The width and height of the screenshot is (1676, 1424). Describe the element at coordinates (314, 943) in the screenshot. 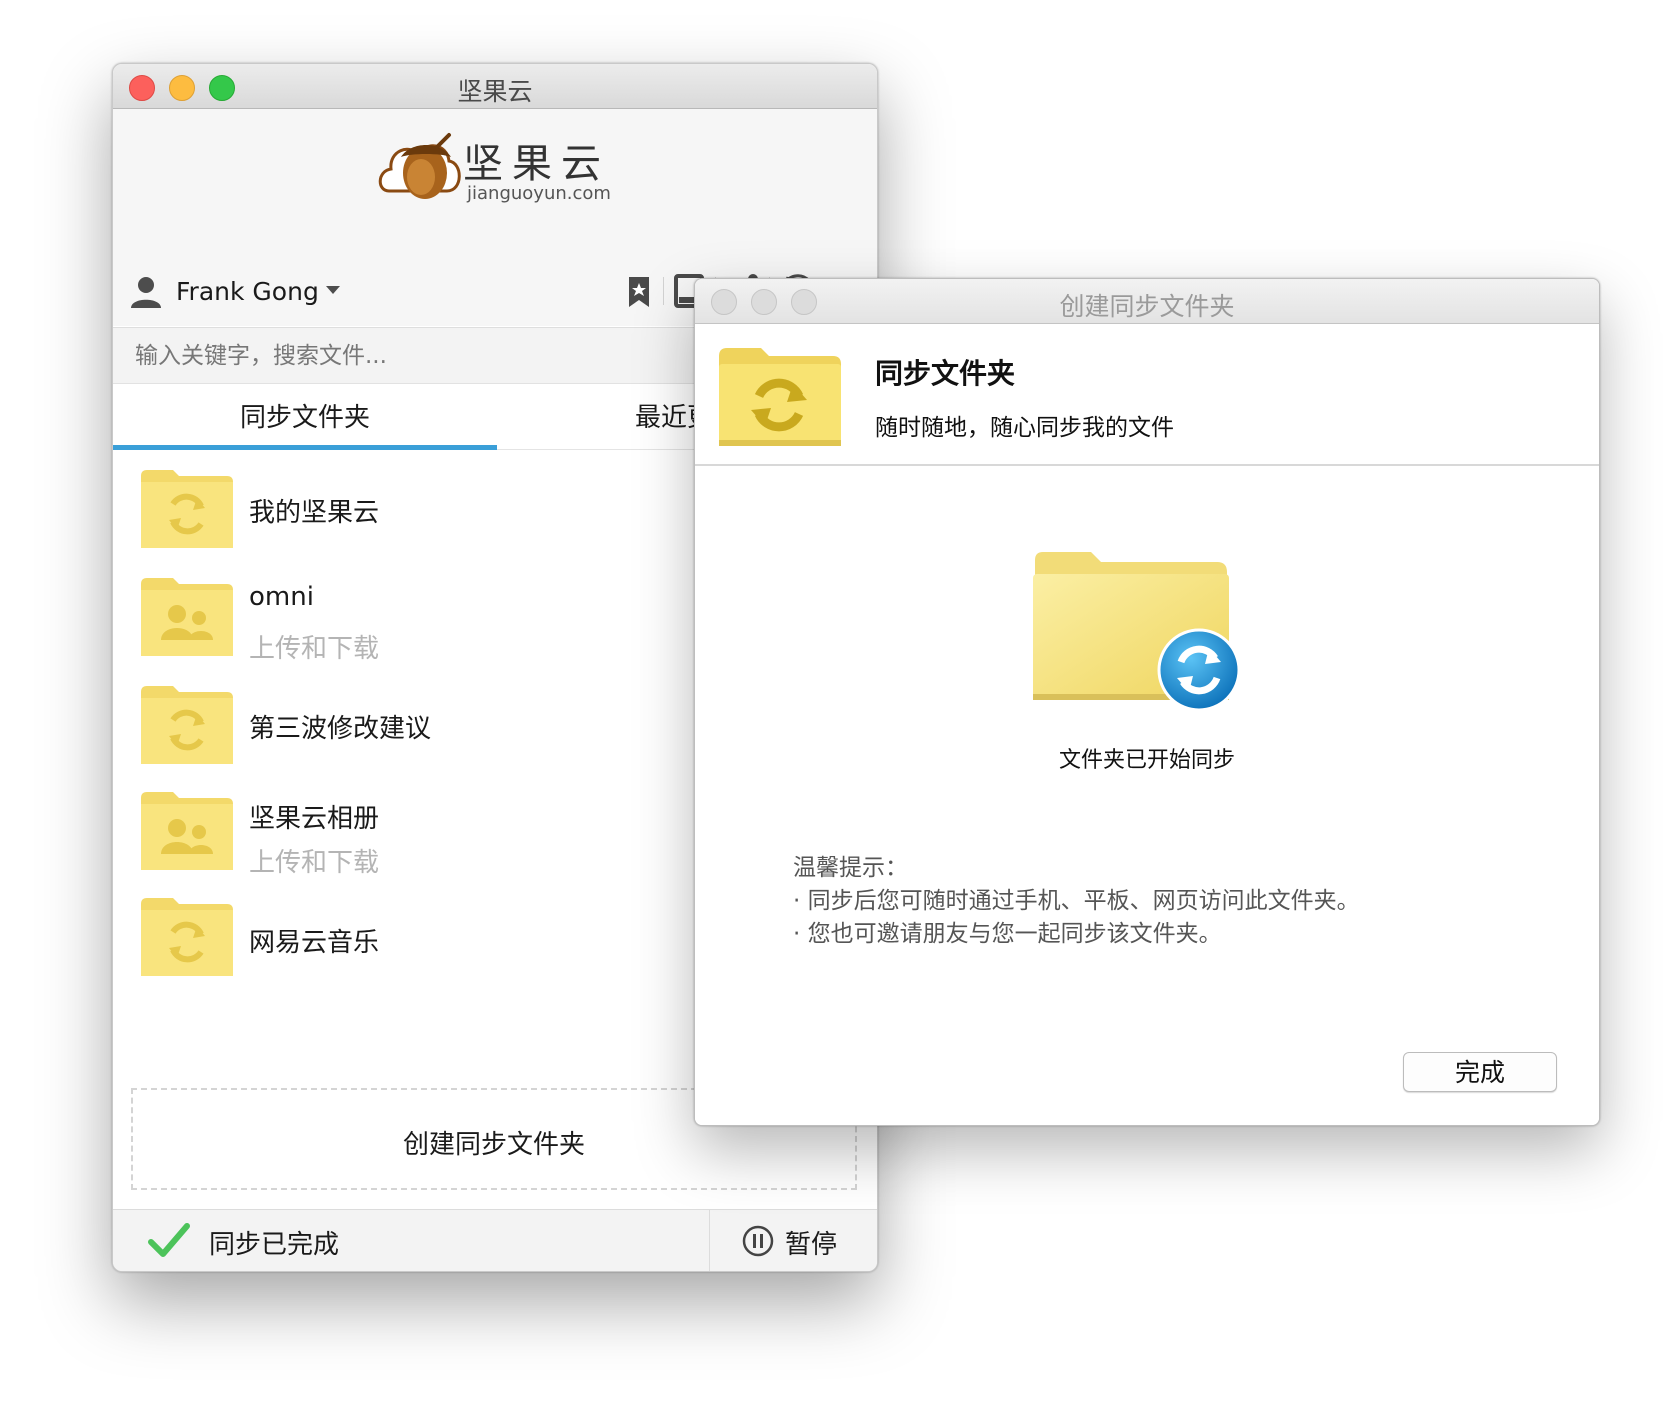

I see `folder-name: 网易云音乐` at that location.